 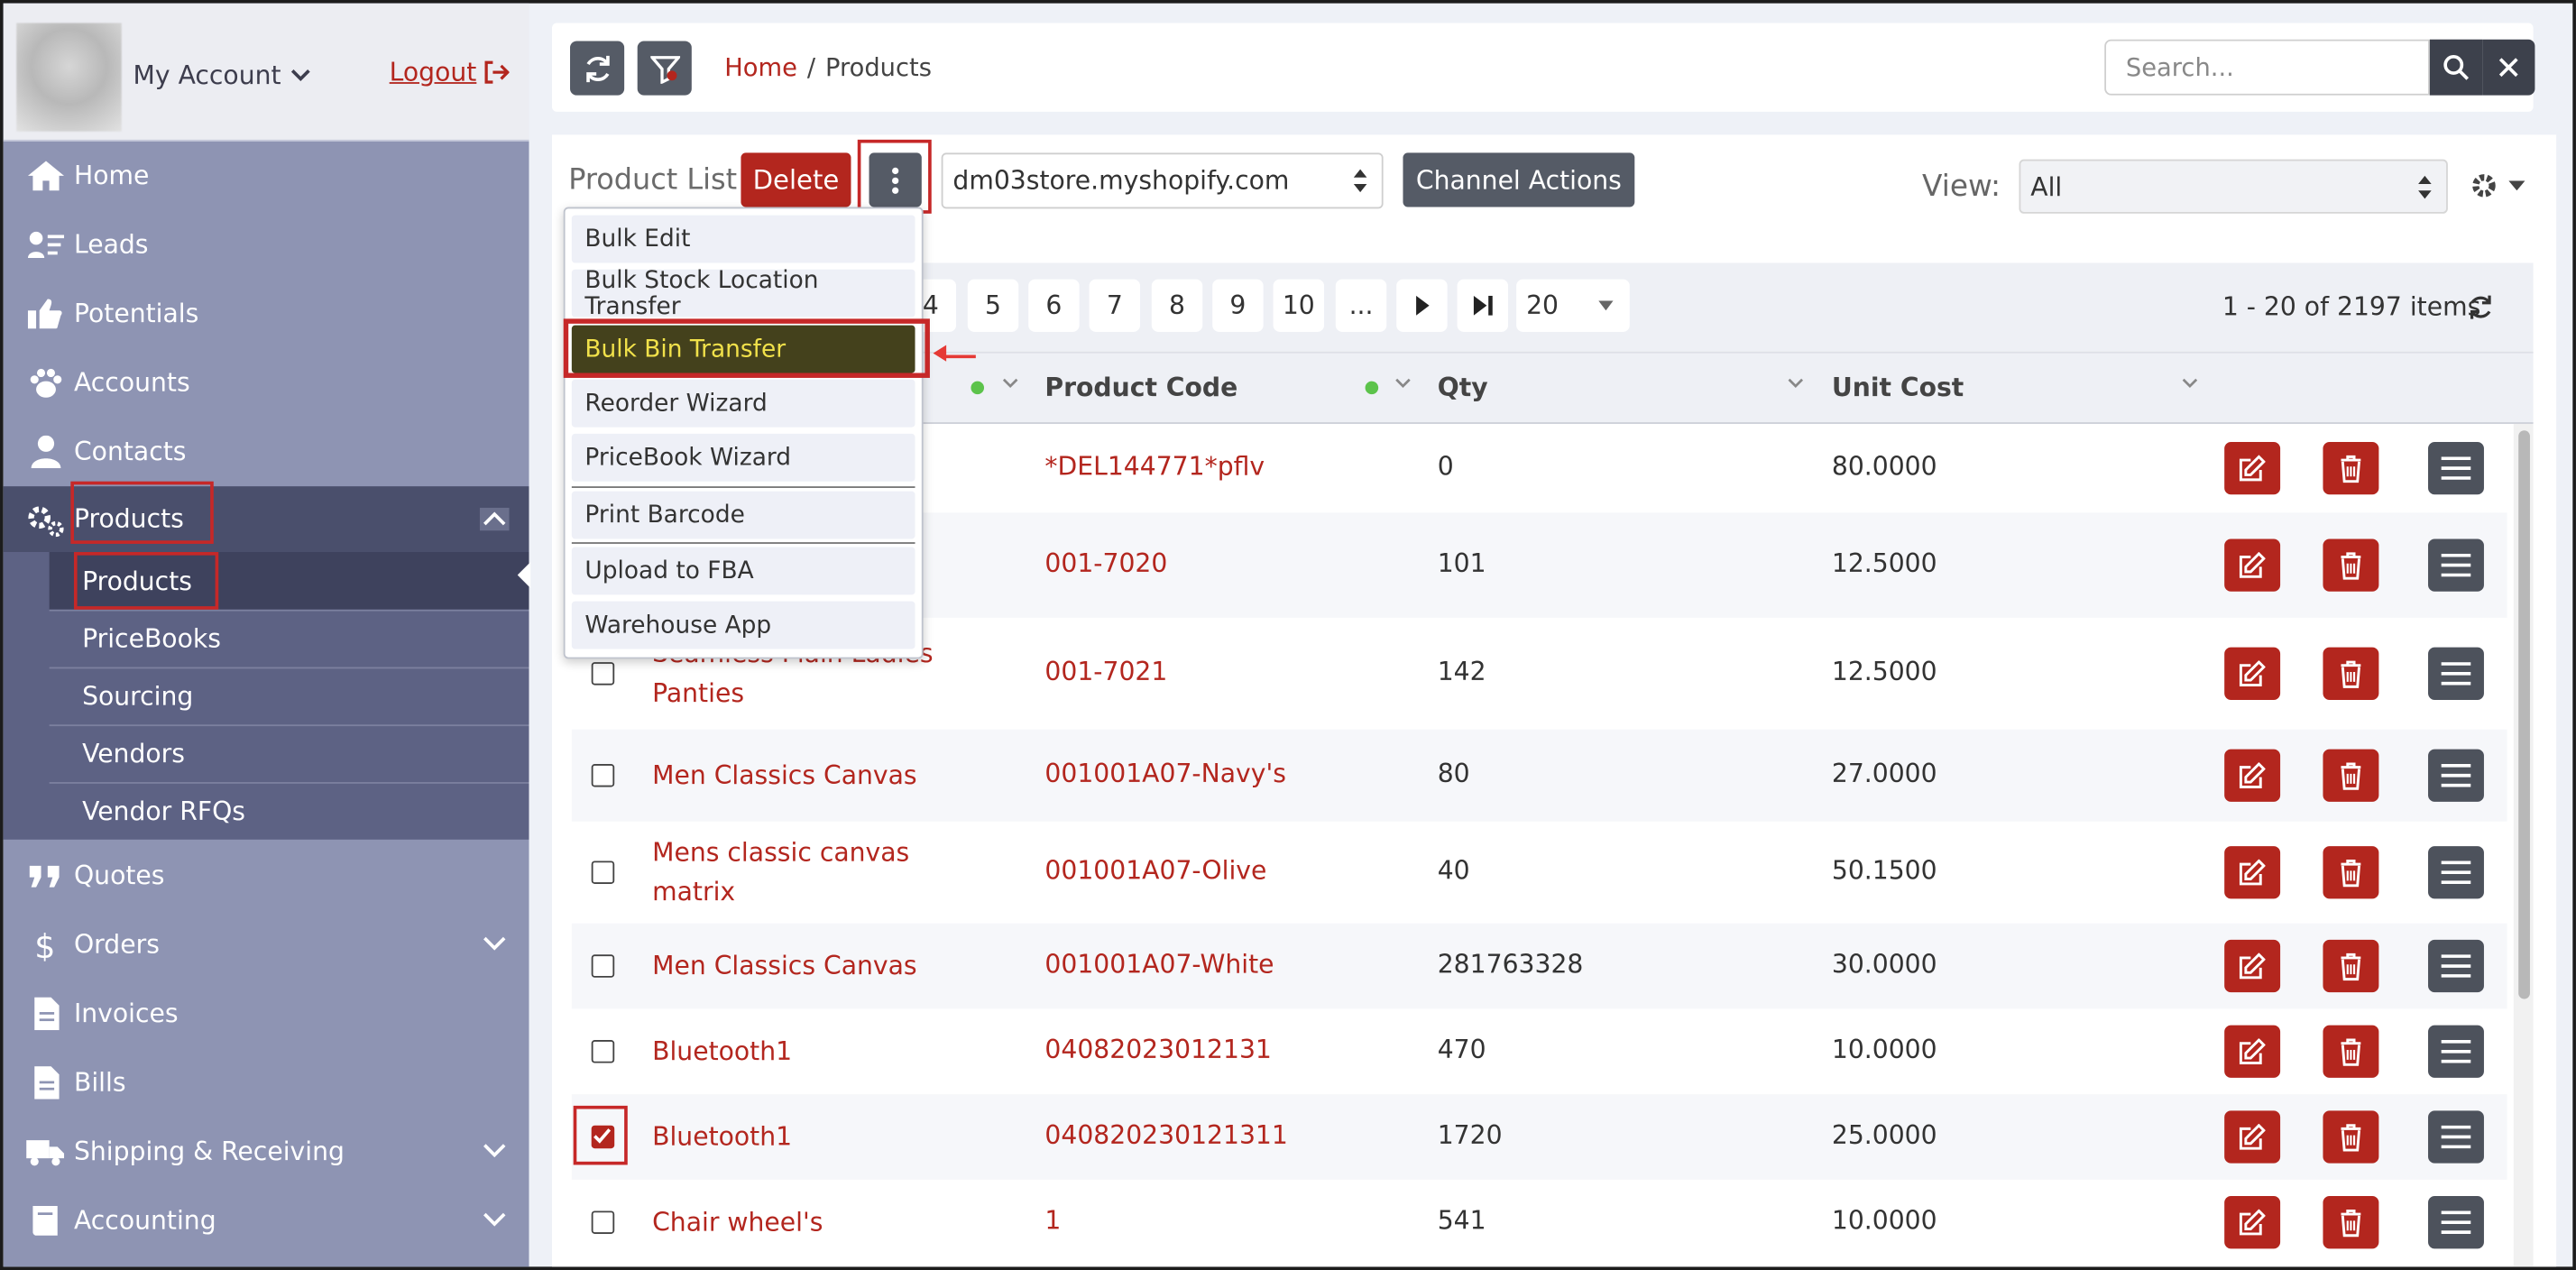 I want to click on product-name-link: Chair wheel's, so click(x=800, y=1222).